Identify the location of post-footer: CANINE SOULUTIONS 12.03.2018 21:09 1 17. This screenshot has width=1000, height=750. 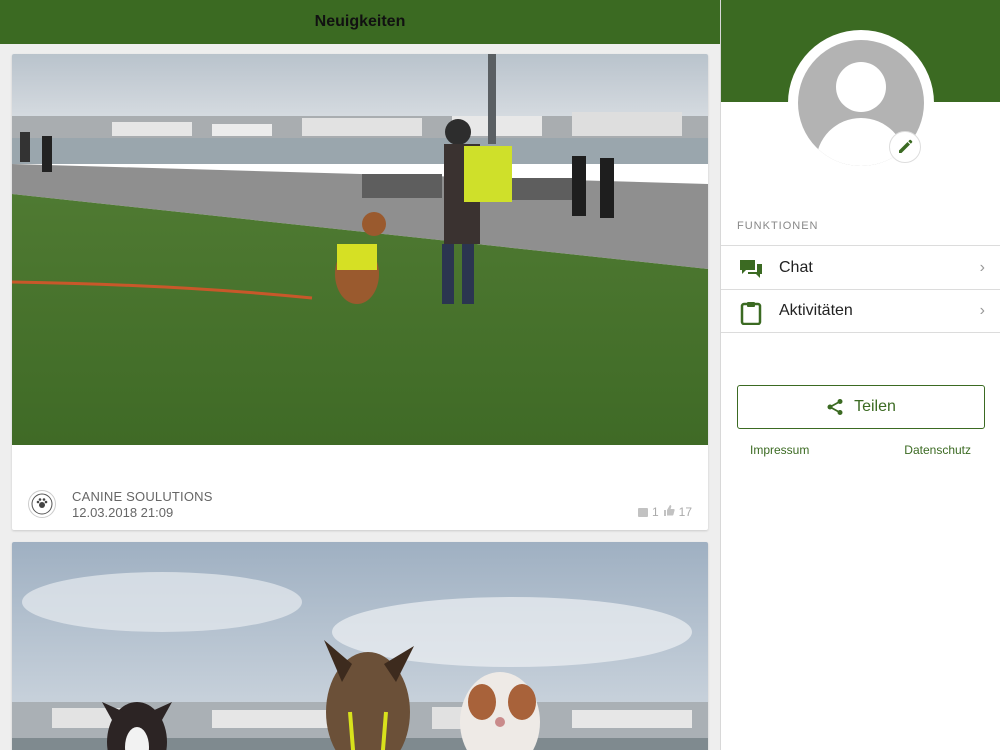
(360, 487).